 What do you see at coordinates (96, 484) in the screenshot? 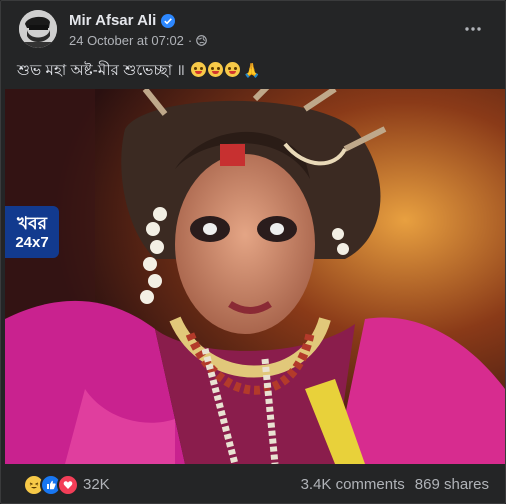
I see `reaction-count: 32K` at bounding box center [96, 484].